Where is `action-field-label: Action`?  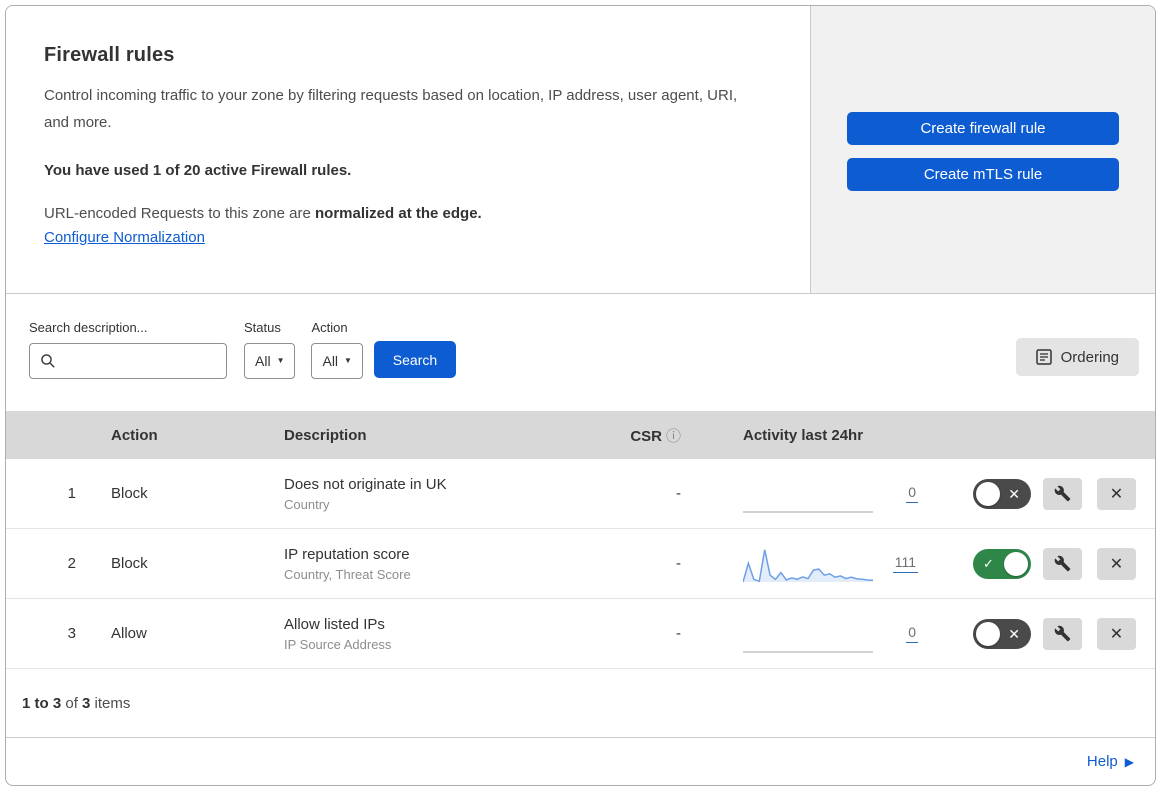 action-field-label: Action is located at coordinates (329, 327).